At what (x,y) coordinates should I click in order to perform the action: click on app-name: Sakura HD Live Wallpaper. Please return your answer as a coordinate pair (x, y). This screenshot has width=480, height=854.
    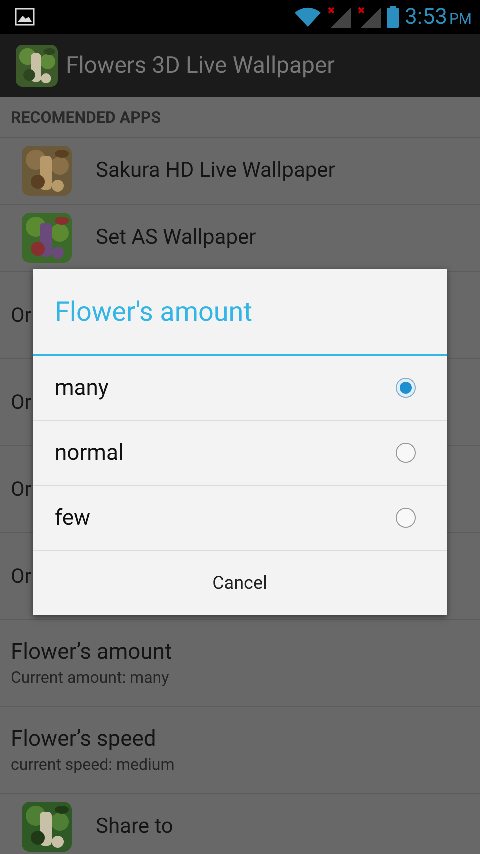
    Looking at the image, I should click on (216, 171).